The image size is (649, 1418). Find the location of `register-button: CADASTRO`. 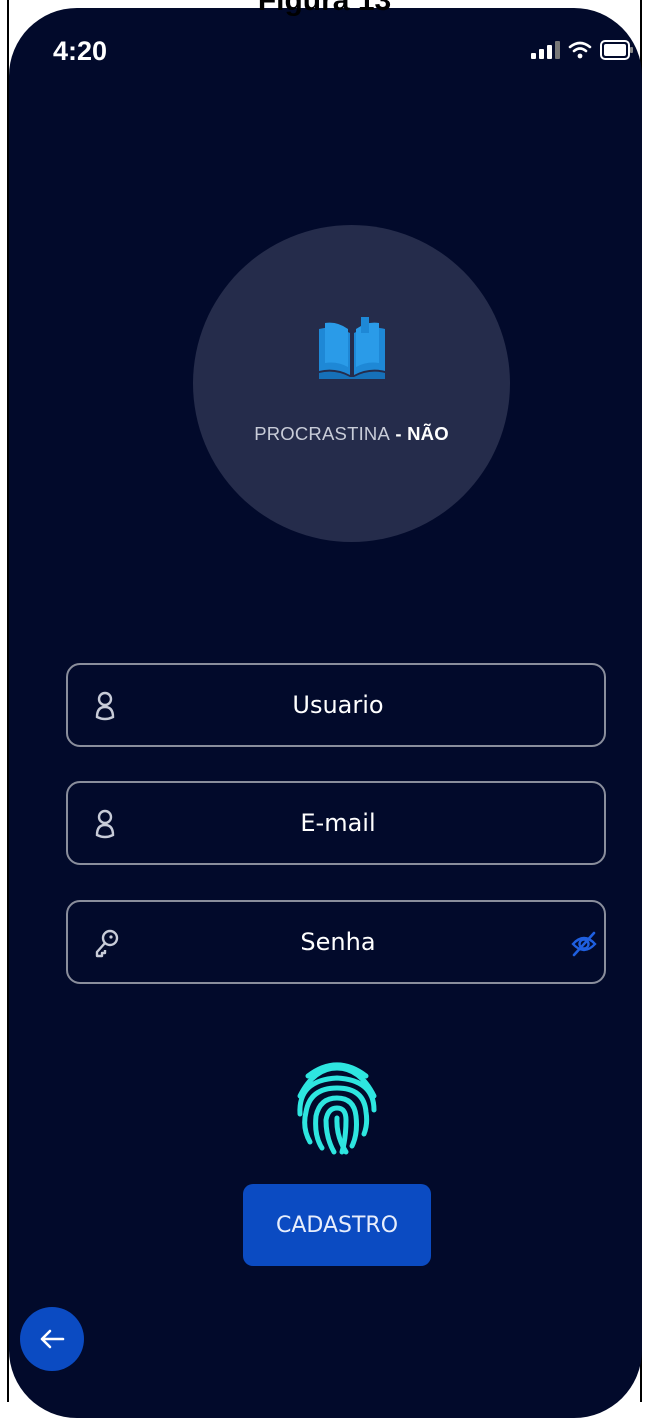

register-button: CADASTRO is located at coordinates (337, 1225).